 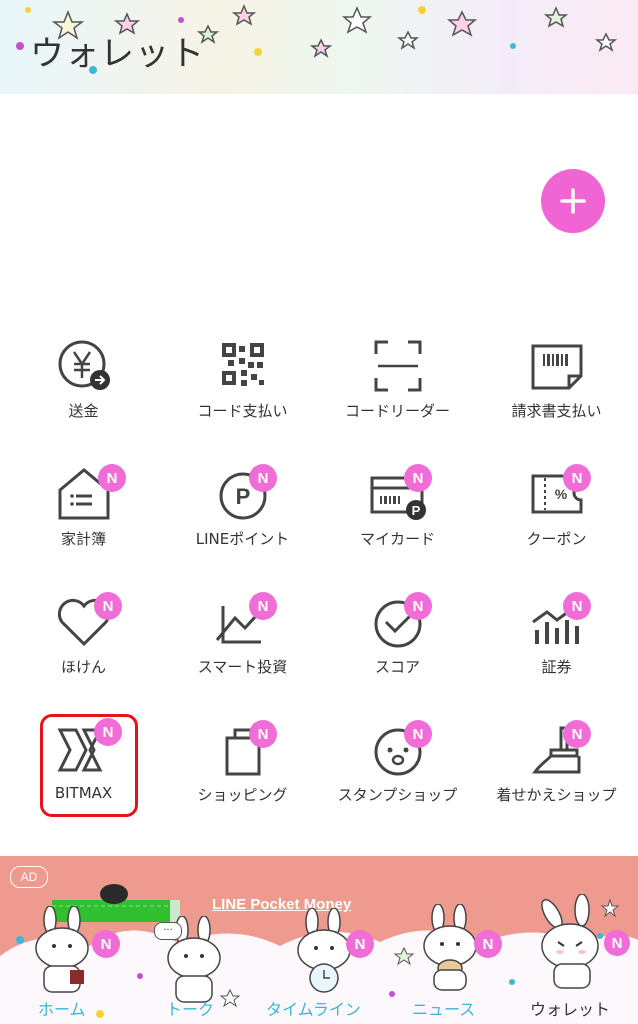 What do you see at coordinates (83, 667) in the screenshot?
I see `menu-label: ほけん` at bounding box center [83, 667].